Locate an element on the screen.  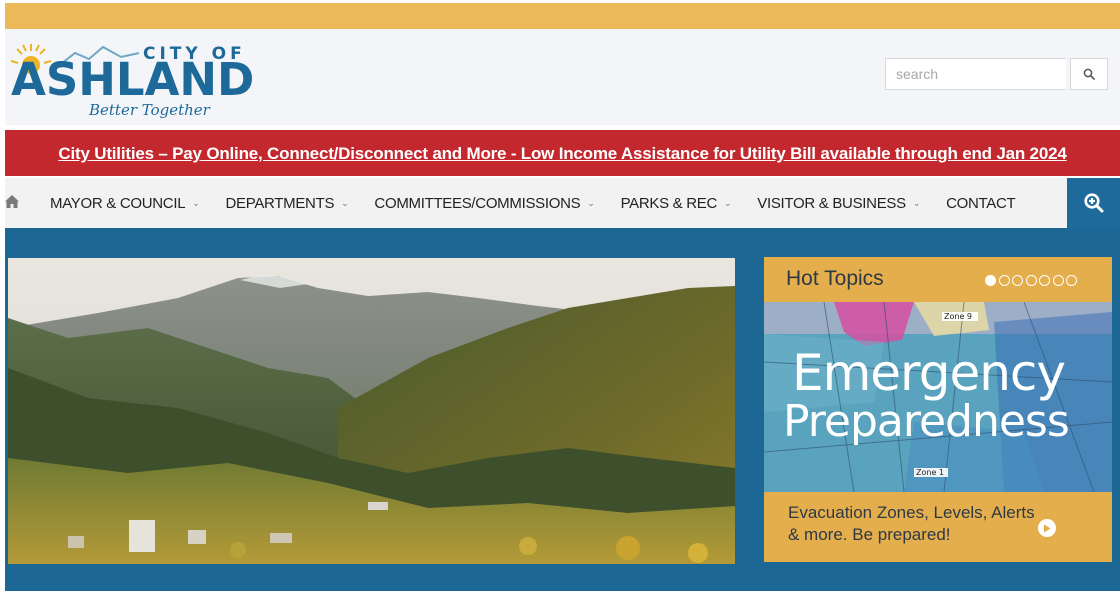
nav-item-parks-rec: PARKS & REC ⌄ is located at coordinates (676, 203).